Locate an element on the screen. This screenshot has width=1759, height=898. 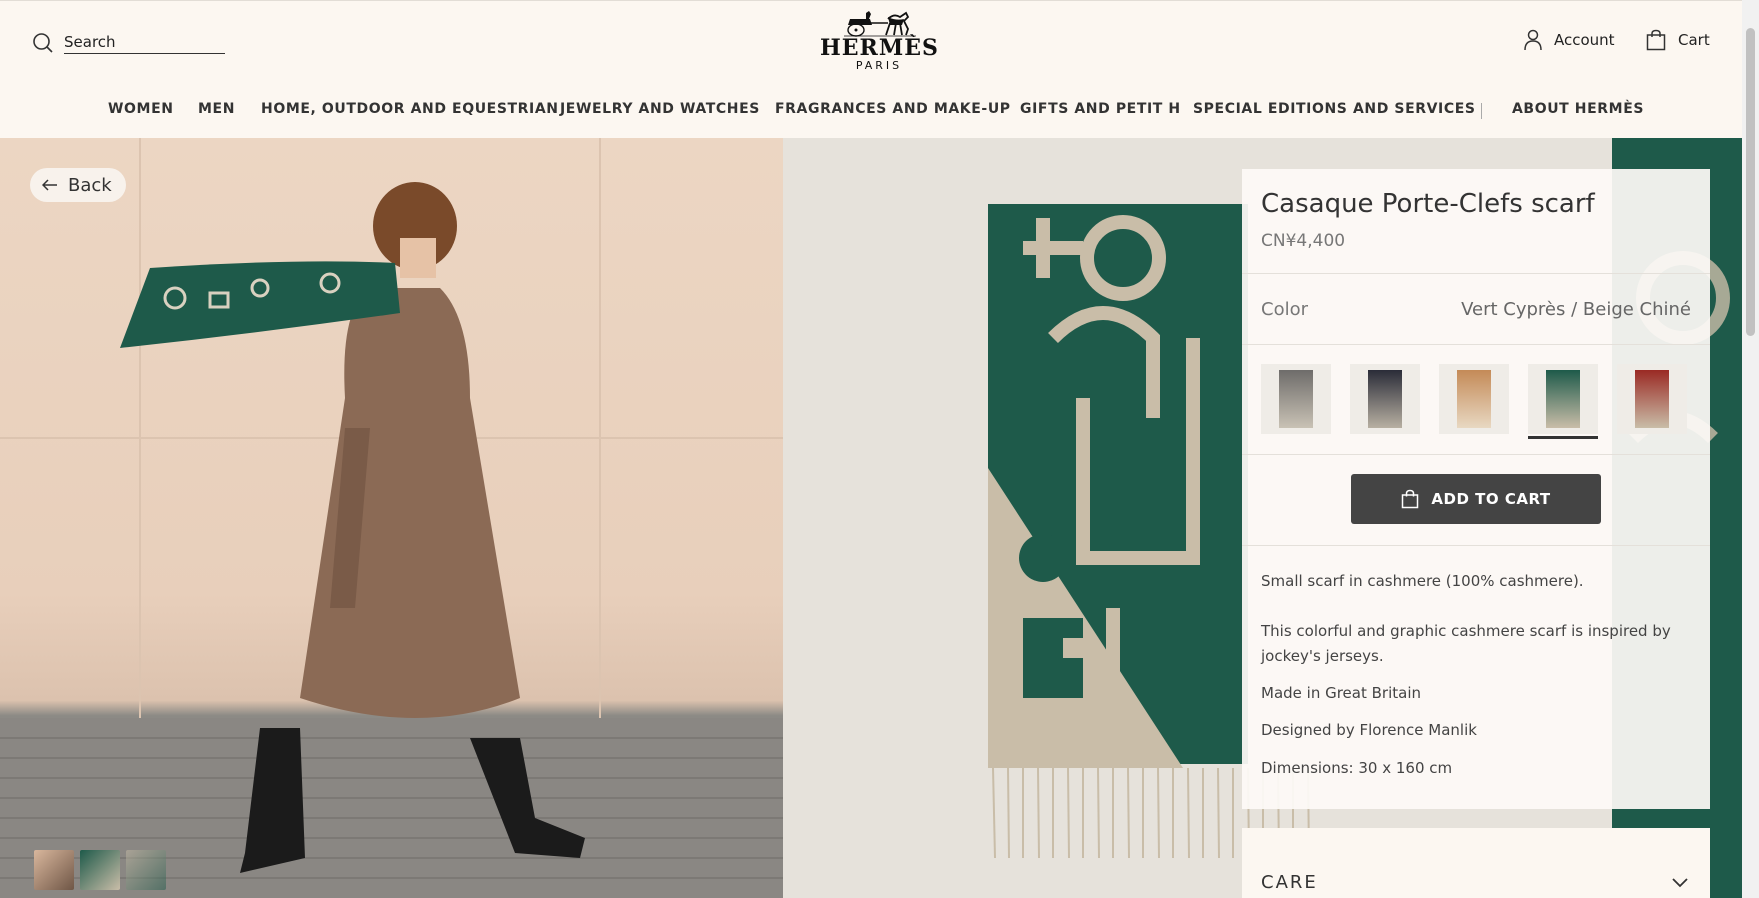
search-bar is located at coordinates (128, 42).